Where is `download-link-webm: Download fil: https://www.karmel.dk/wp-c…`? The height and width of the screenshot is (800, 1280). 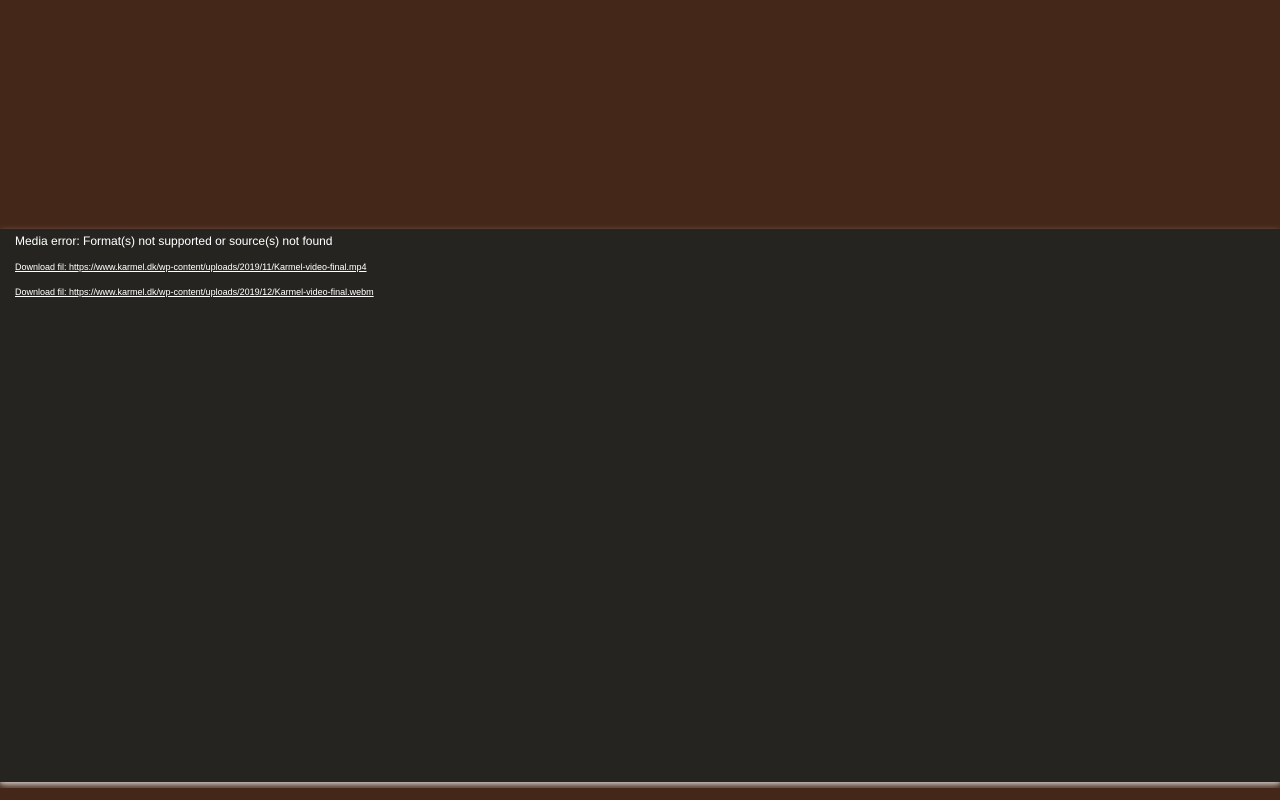
download-link-webm: Download fil: https://www.karmel.dk/wp-c… is located at coordinates (194, 292).